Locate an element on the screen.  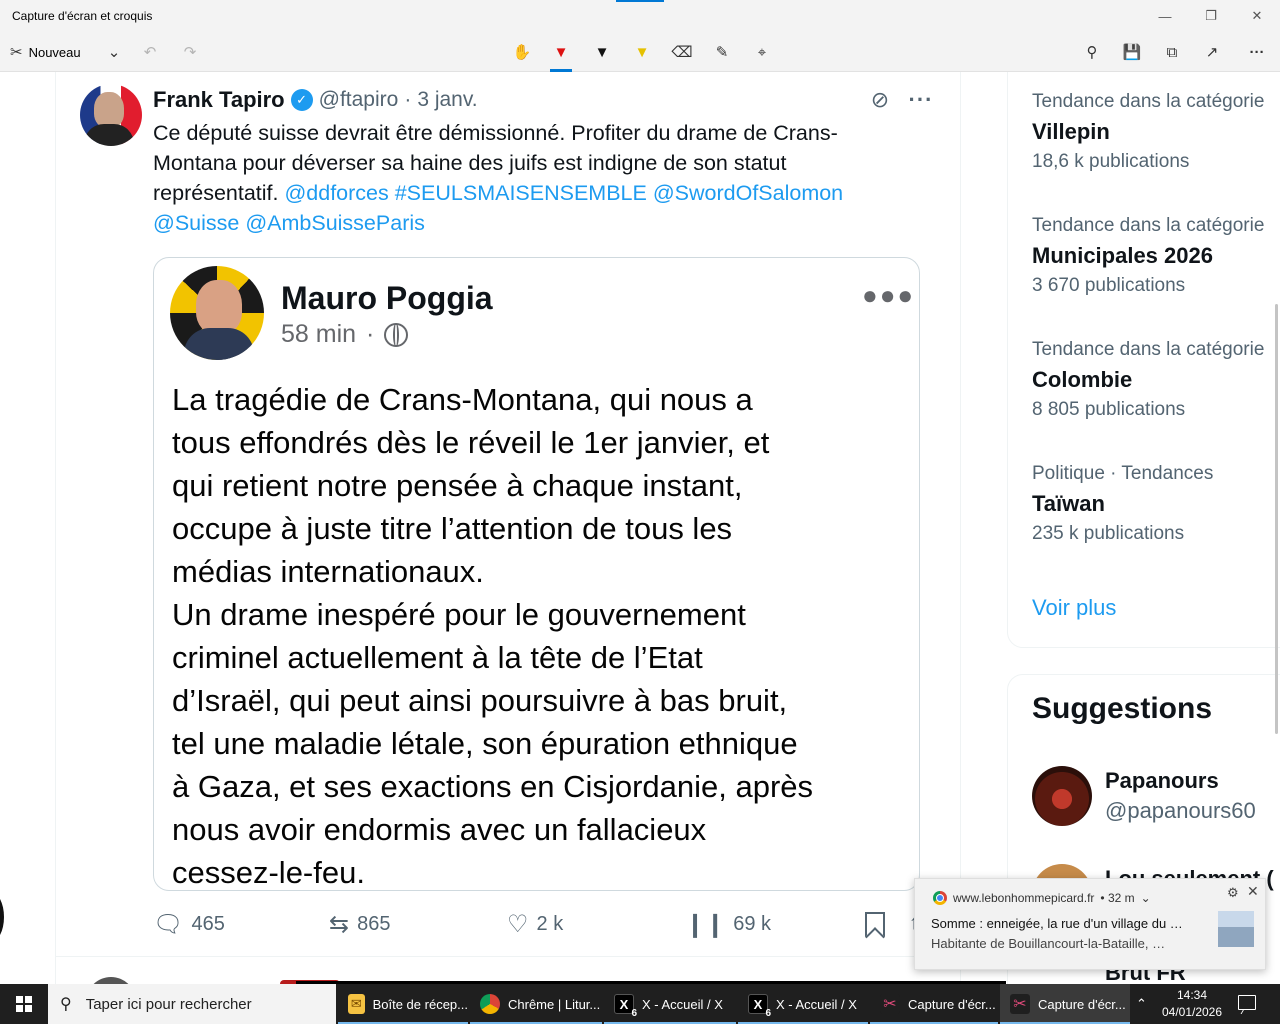
touch-hand-icon: ✋ is located at coordinates (522, 52).